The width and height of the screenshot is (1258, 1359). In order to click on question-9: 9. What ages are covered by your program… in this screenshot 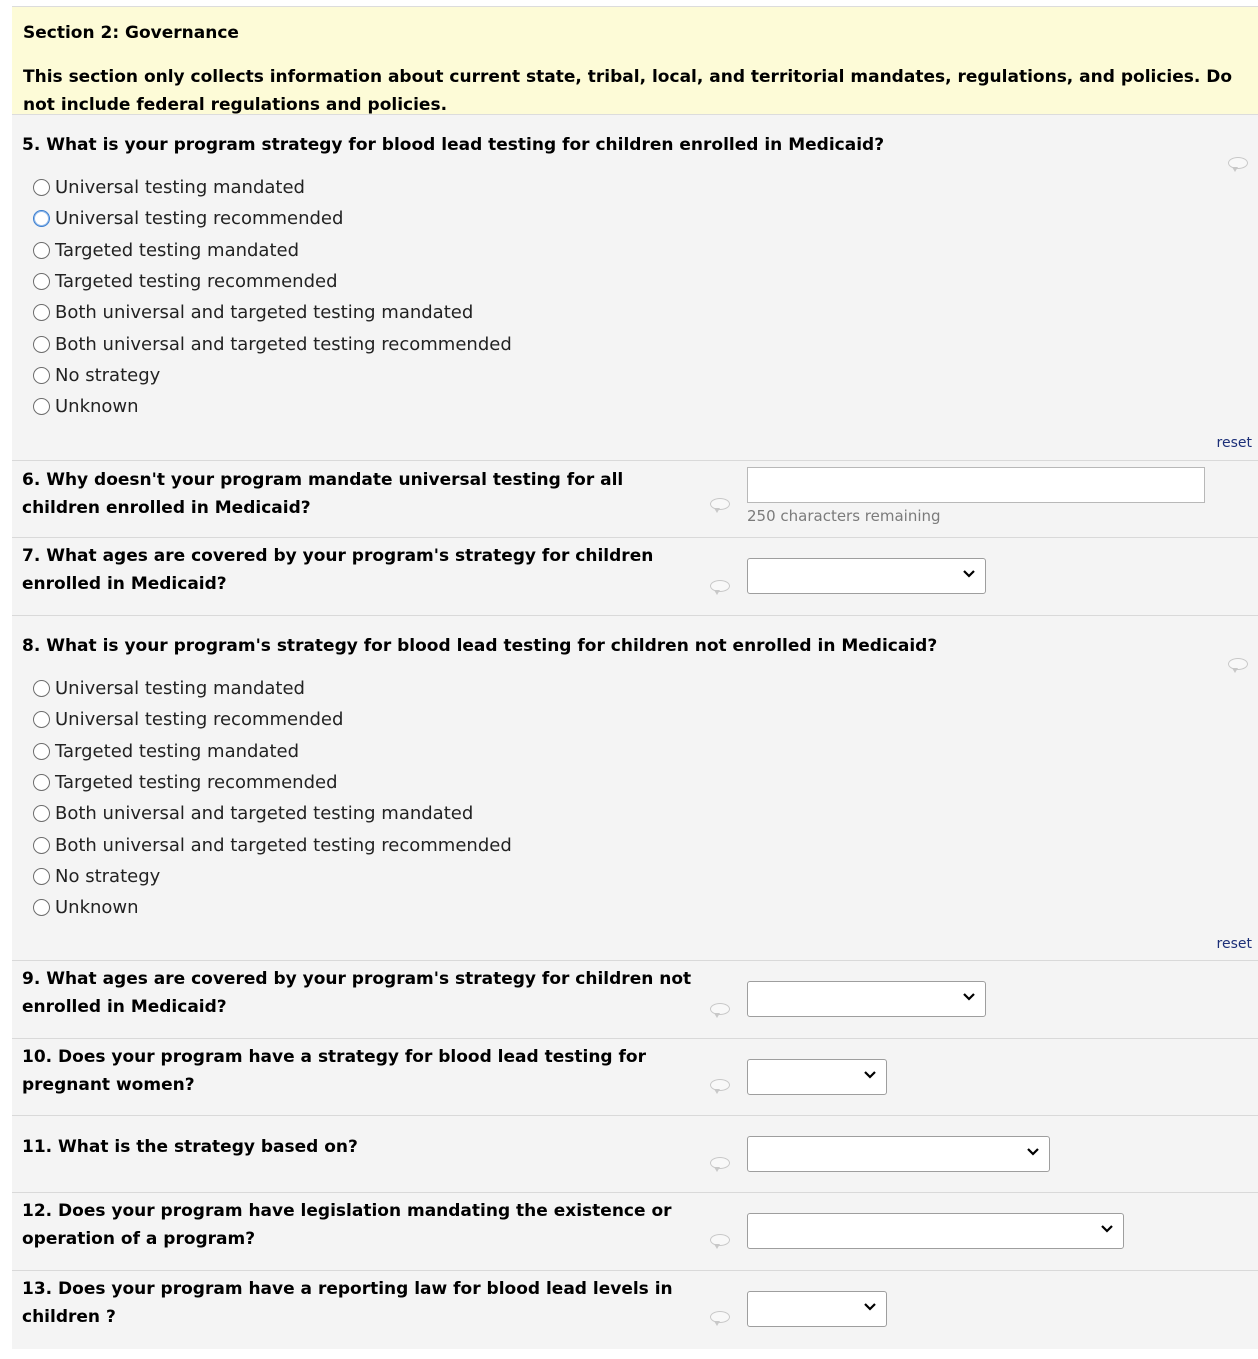, I will do `click(635, 1000)`.